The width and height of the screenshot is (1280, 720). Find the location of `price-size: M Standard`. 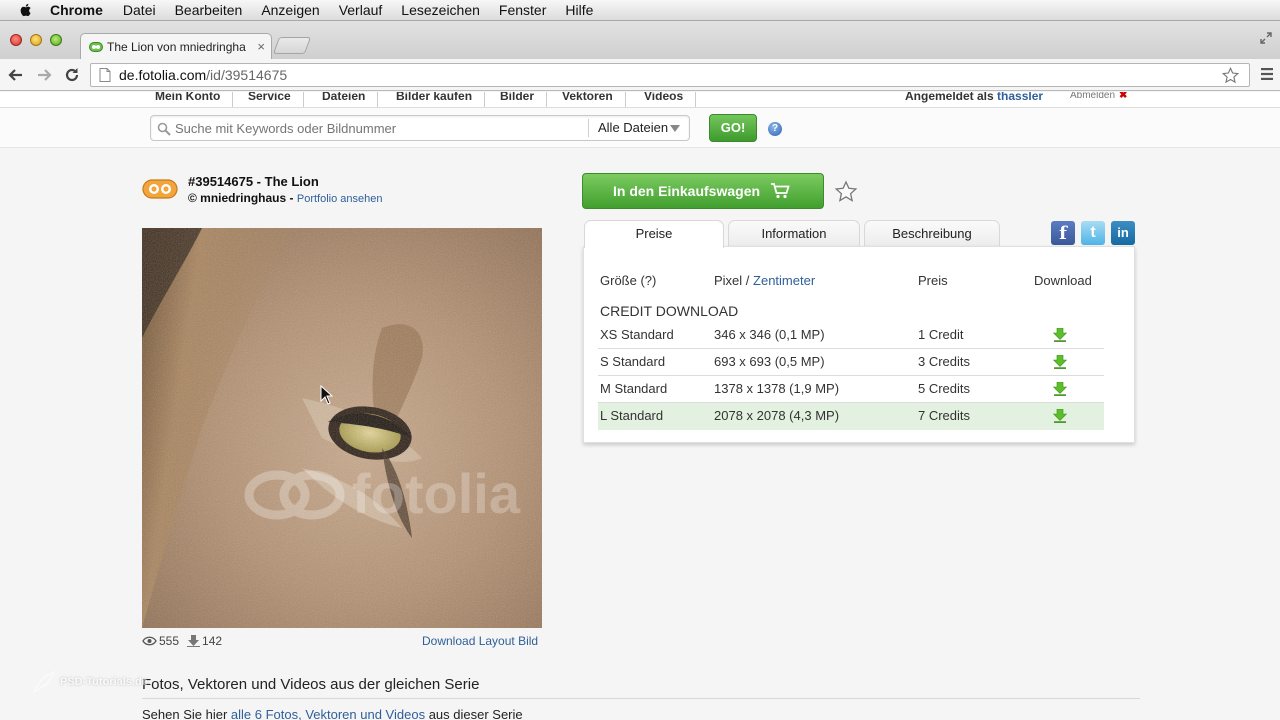

price-size: M Standard is located at coordinates (634, 388).